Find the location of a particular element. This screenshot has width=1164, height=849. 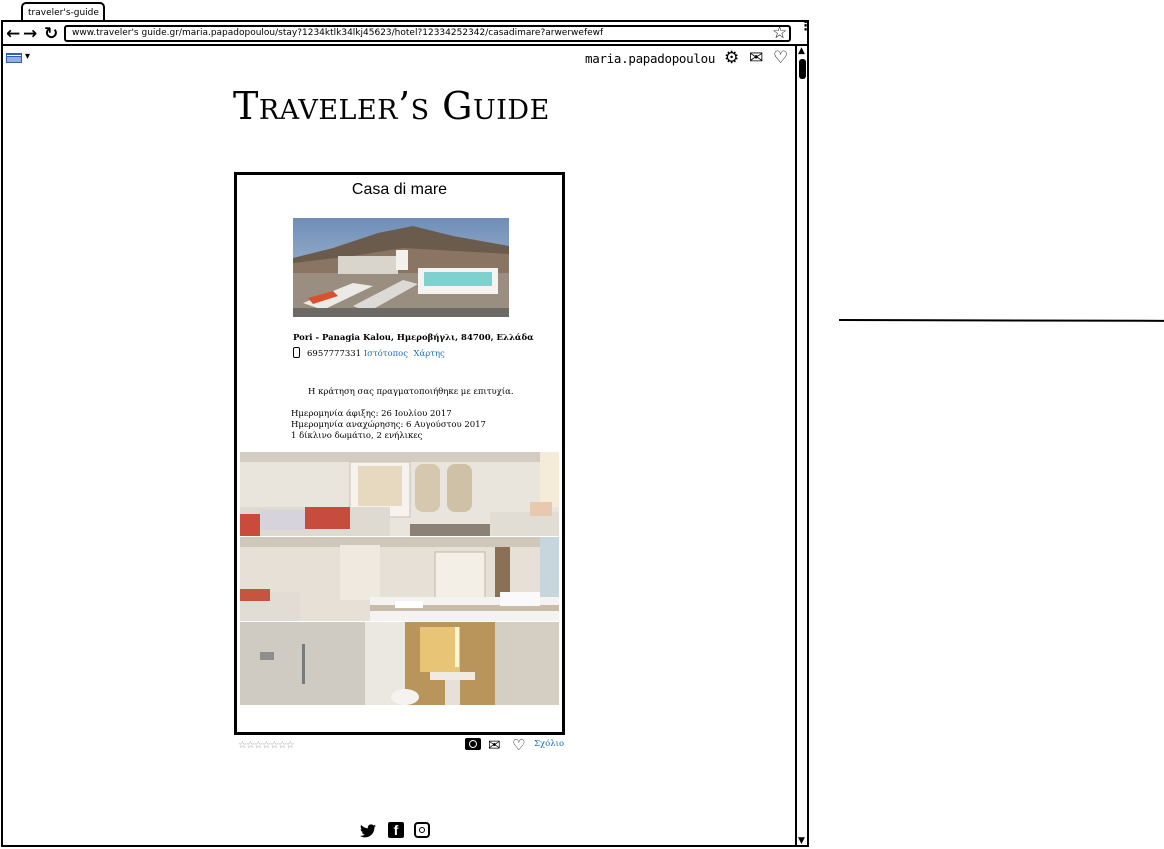

bathroom-photo is located at coordinates (399, 663).